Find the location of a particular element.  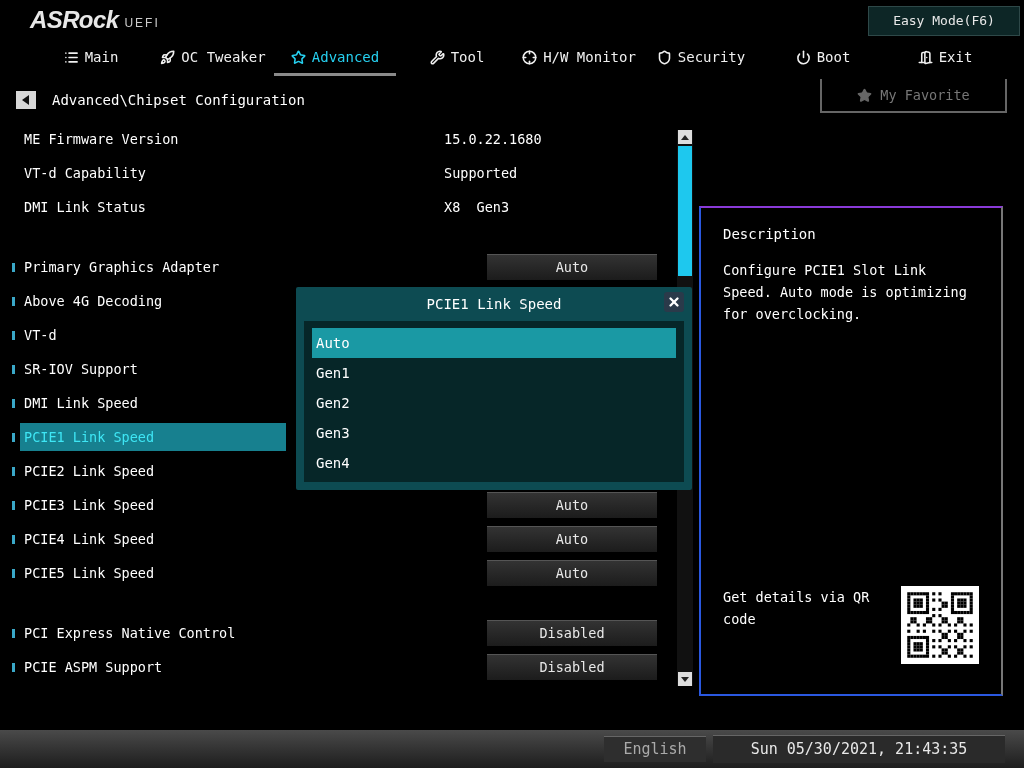

scroll-up-icon is located at coordinates (685, 137).